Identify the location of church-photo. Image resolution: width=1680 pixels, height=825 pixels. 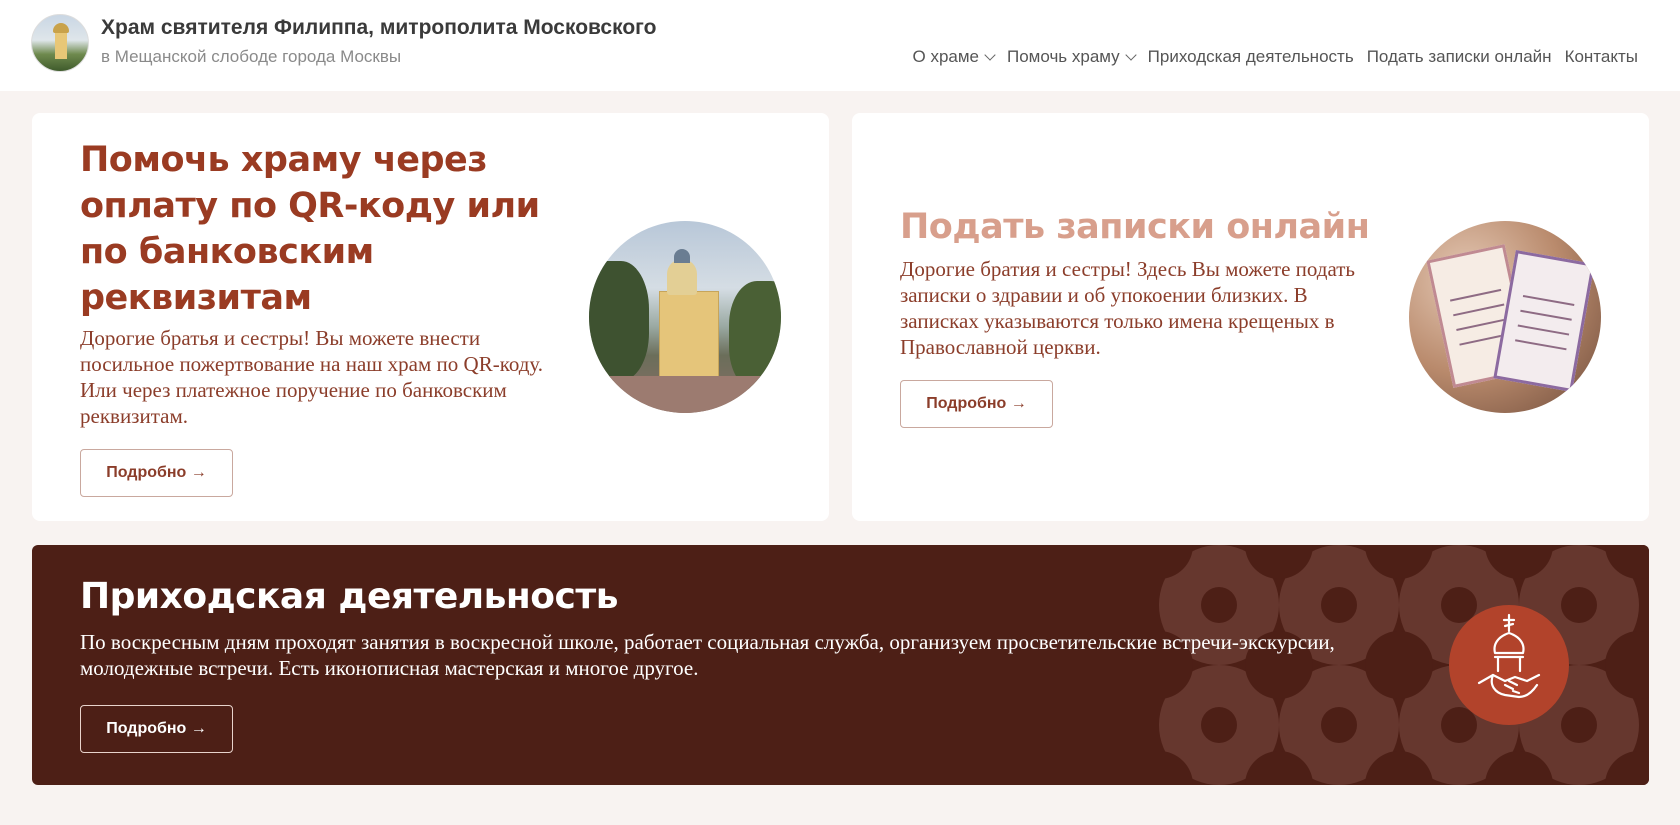
(685, 317).